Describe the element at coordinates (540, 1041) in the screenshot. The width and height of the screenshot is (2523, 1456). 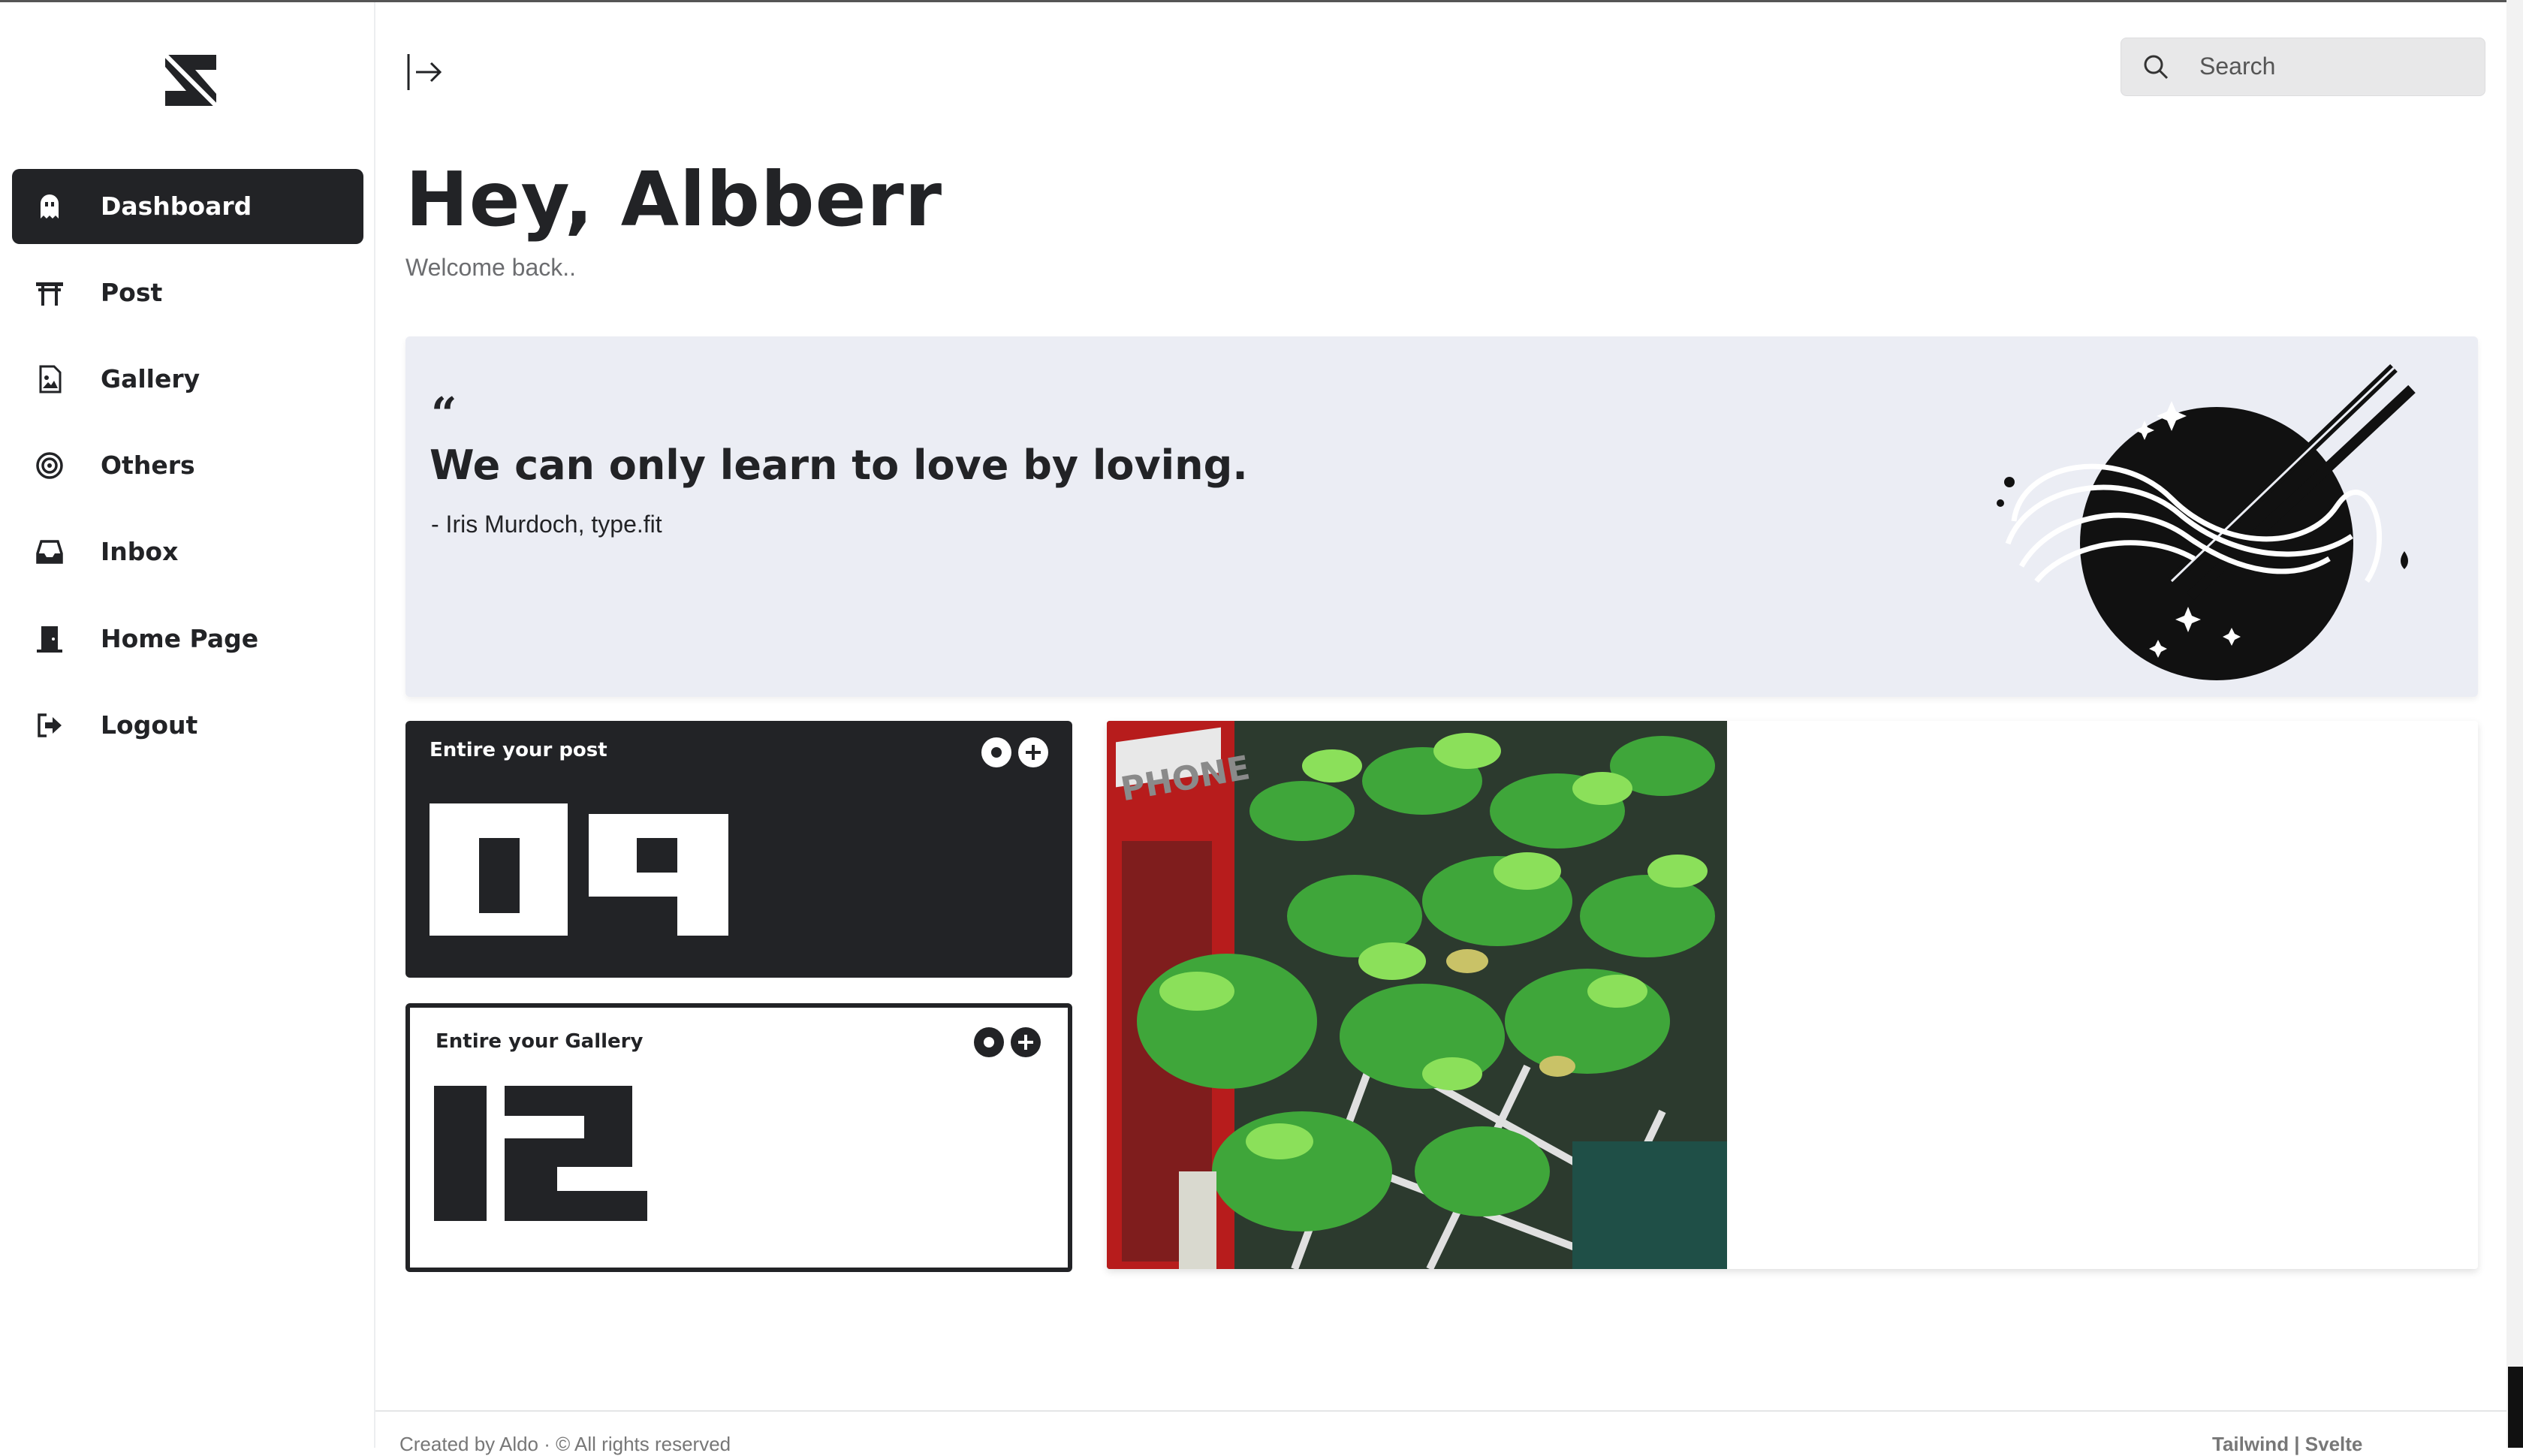
I see `stat-title: Entire your Gallery` at that location.